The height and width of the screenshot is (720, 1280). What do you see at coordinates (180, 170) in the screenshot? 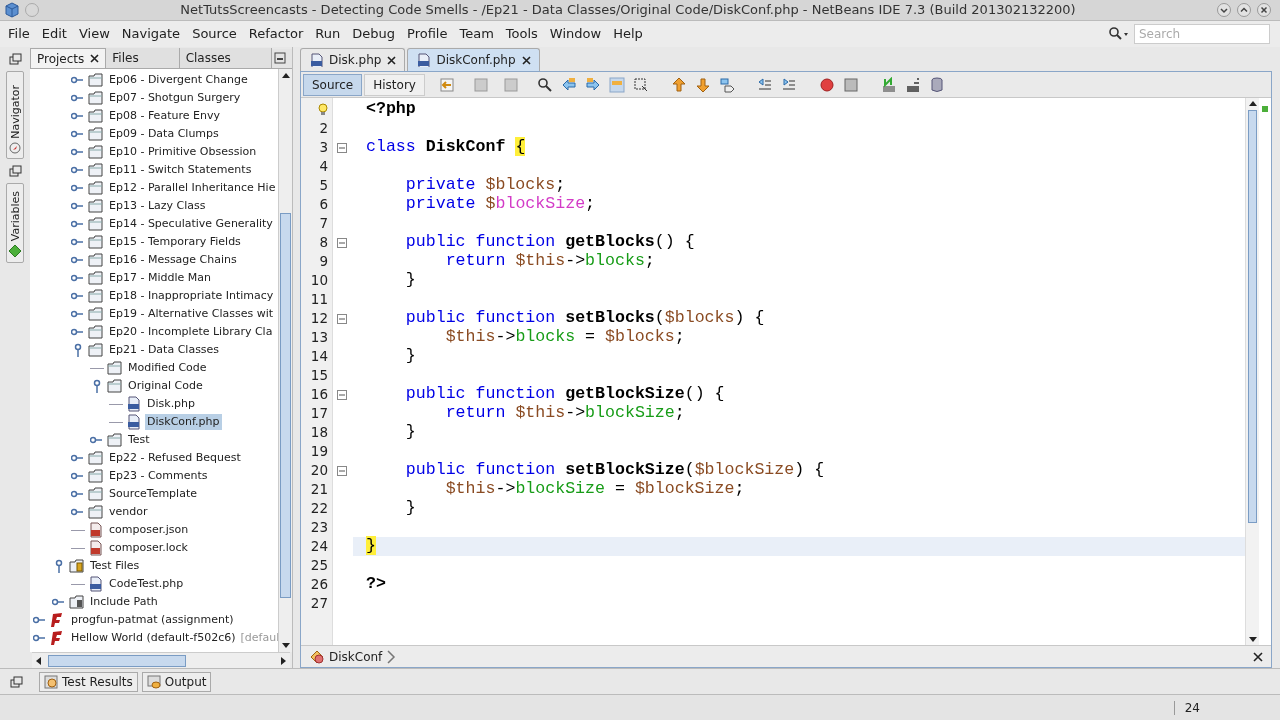
I see `tree-item: Ep11 - Switch Statements` at bounding box center [180, 170].